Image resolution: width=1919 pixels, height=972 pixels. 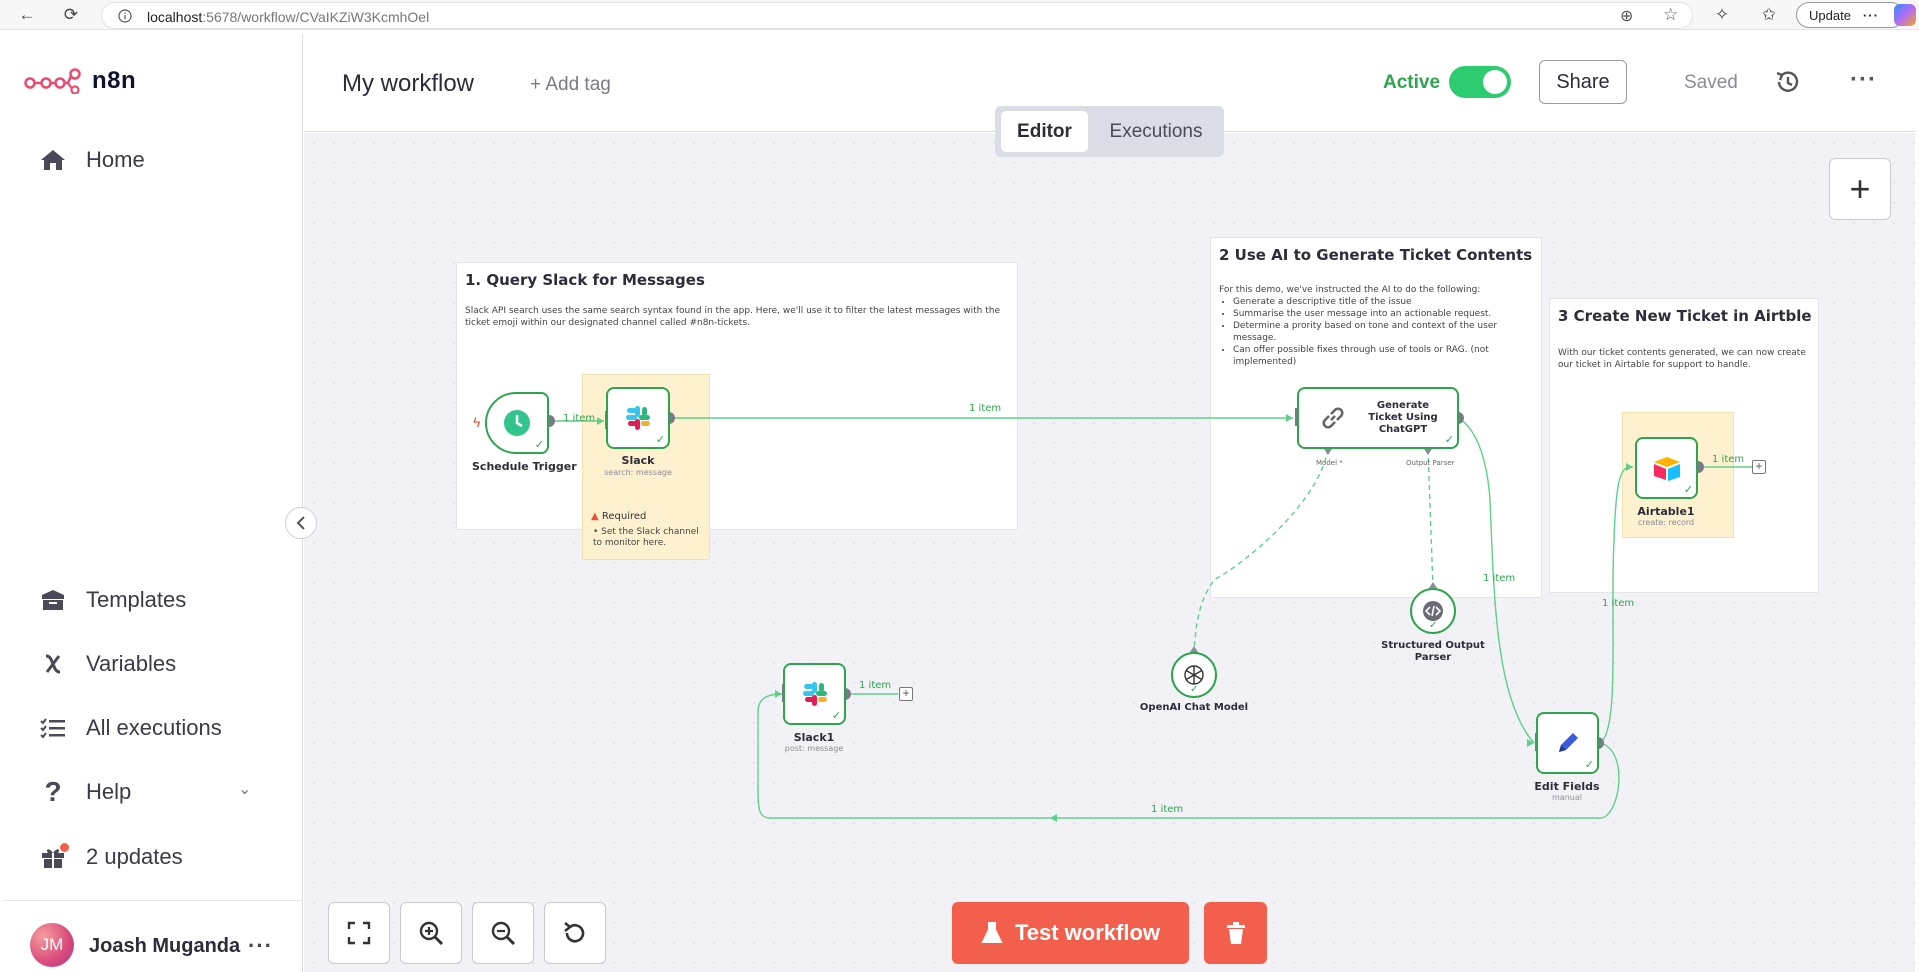 What do you see at coordinates (114, 80) in the screenshot?
I see `brand-name: n8n` at bounding box center [114, 80].